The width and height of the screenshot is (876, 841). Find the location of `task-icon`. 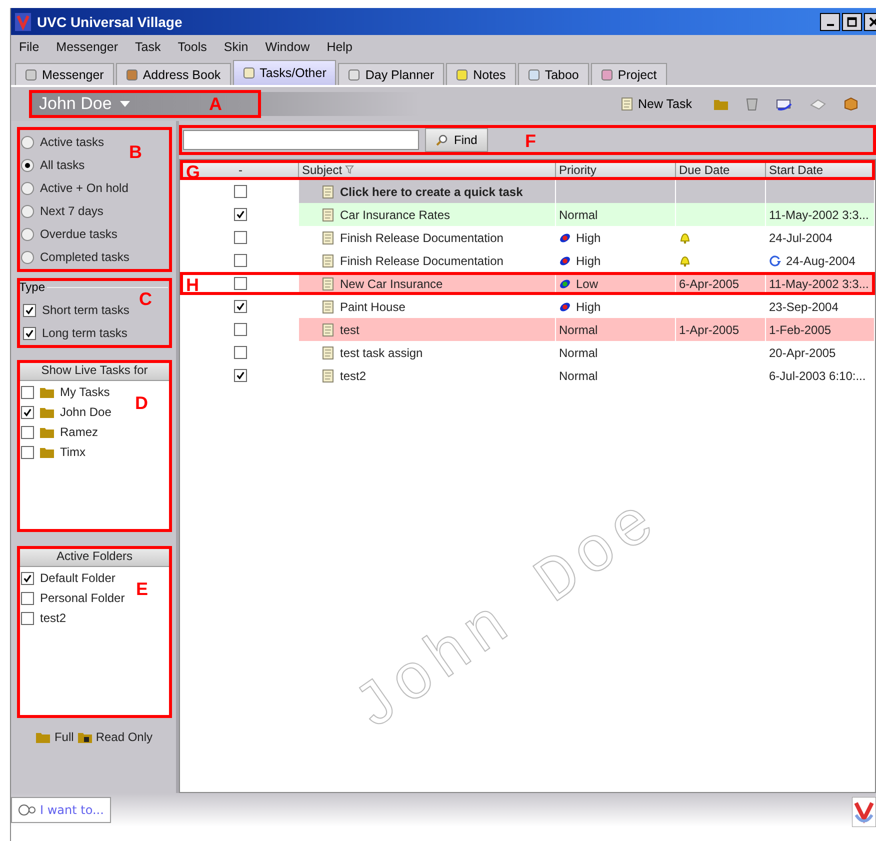

task-icon is located at coordinates (328, 375).